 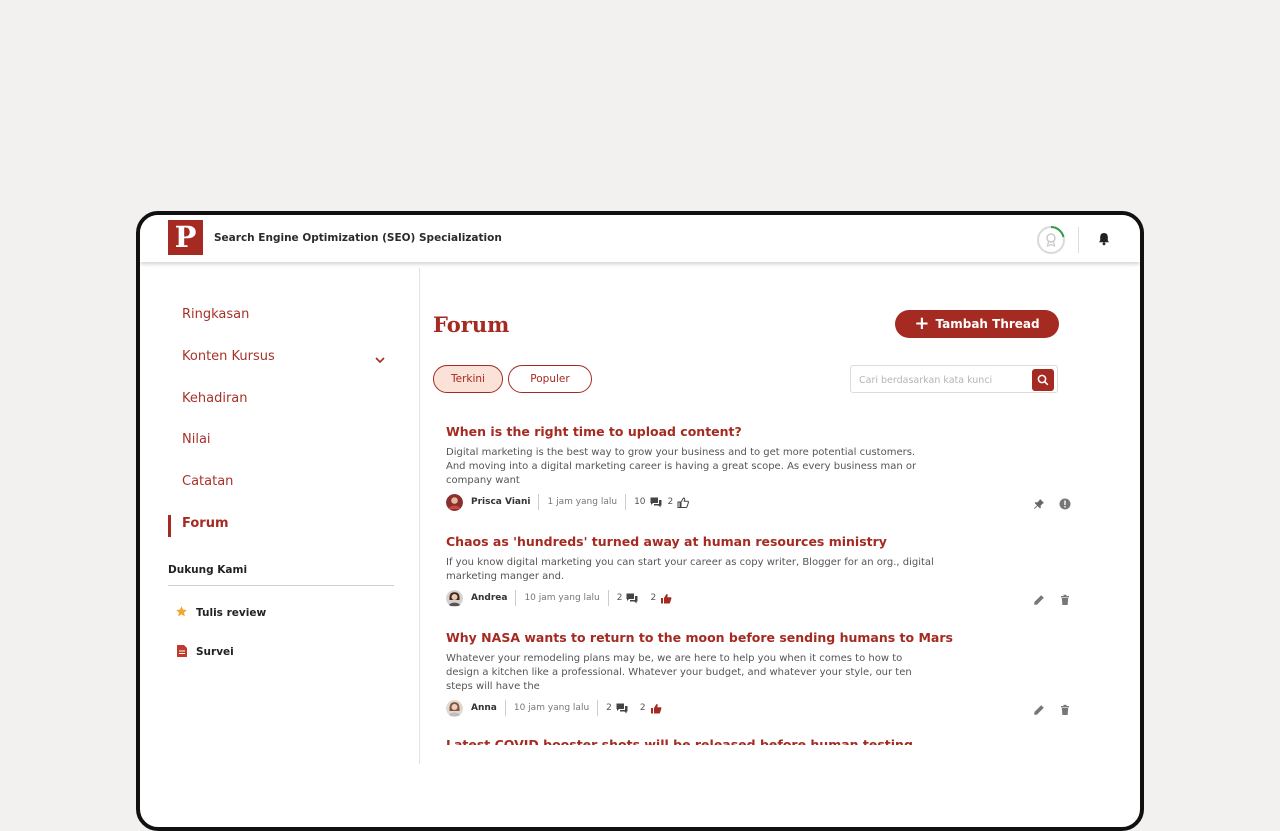 I want to click on add-thread-label: Tambah Thread, so click(x=987, y=324).